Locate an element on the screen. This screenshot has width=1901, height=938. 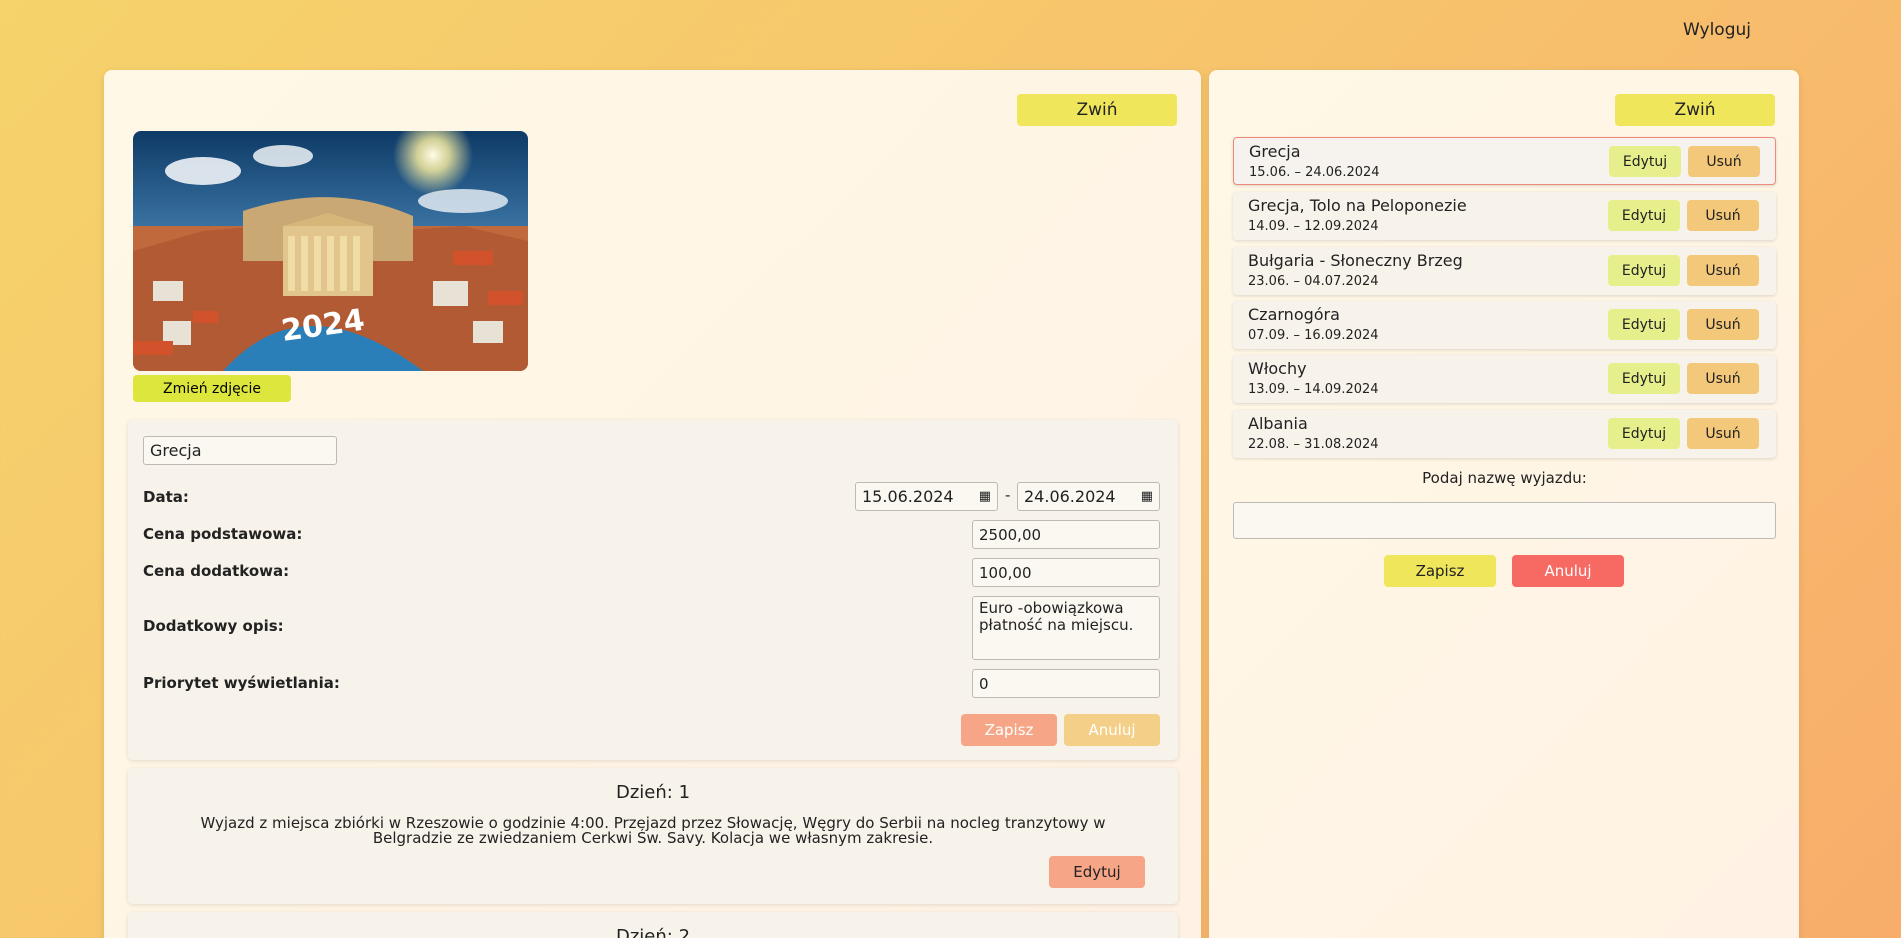
base-price-label: Cena podstawowa: is located at coordinates (223, 534).